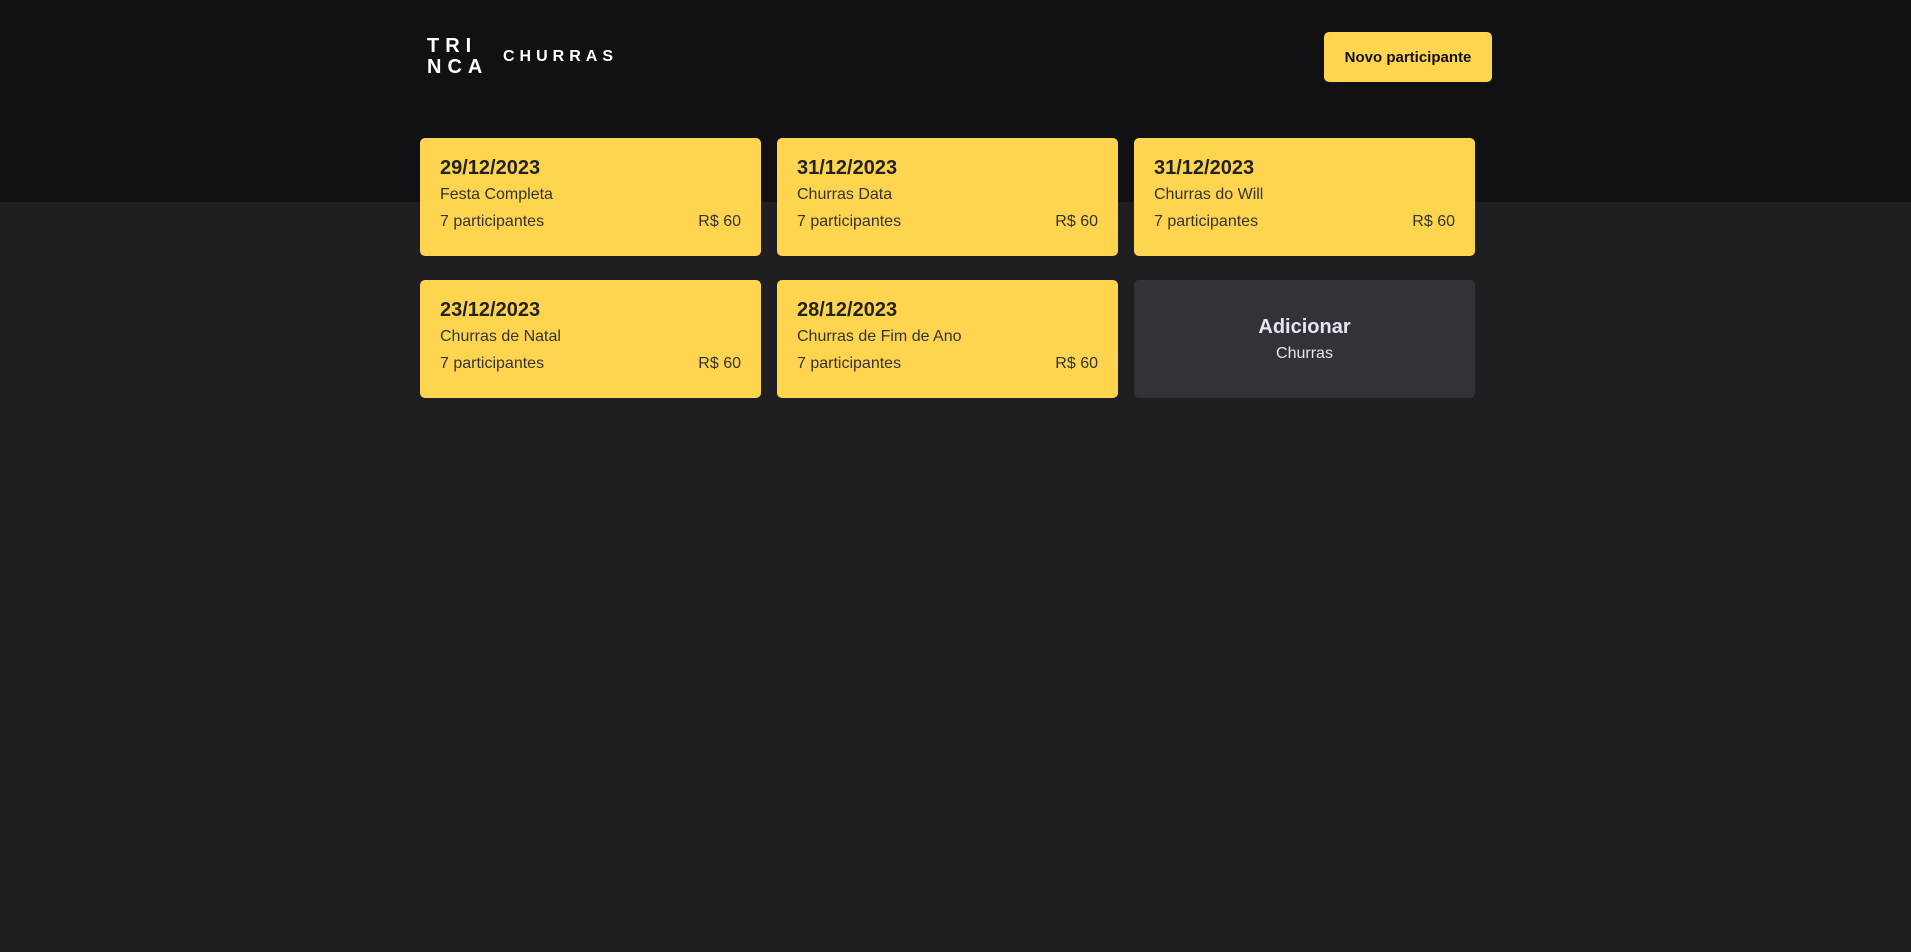 This screenshot has height=952, width=1911. What do you see at coordinates (458, 67) in the screenshot?
I see `logo-line-2: NCA` at bounding box center [458, 67].